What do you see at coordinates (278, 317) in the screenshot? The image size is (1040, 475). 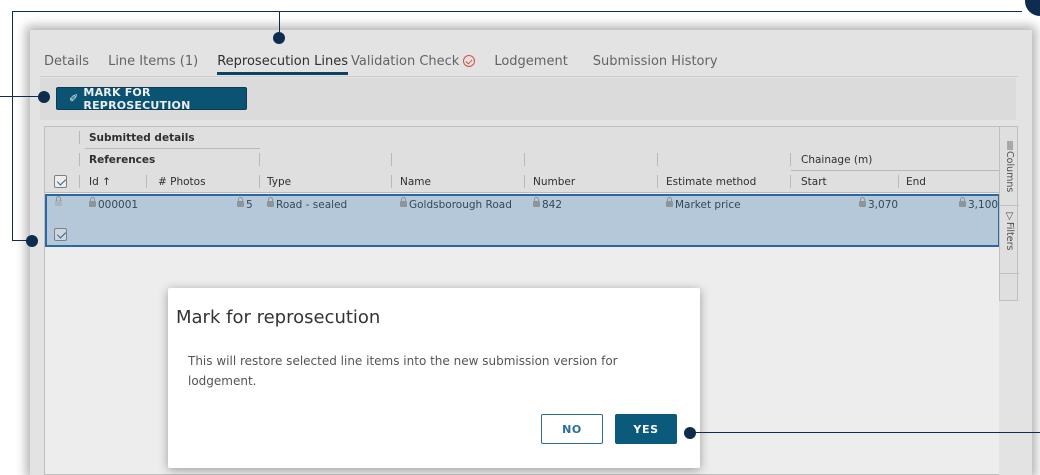 I see `dialog-title: Mark for reprosecution` at bounding box center [278, 317].